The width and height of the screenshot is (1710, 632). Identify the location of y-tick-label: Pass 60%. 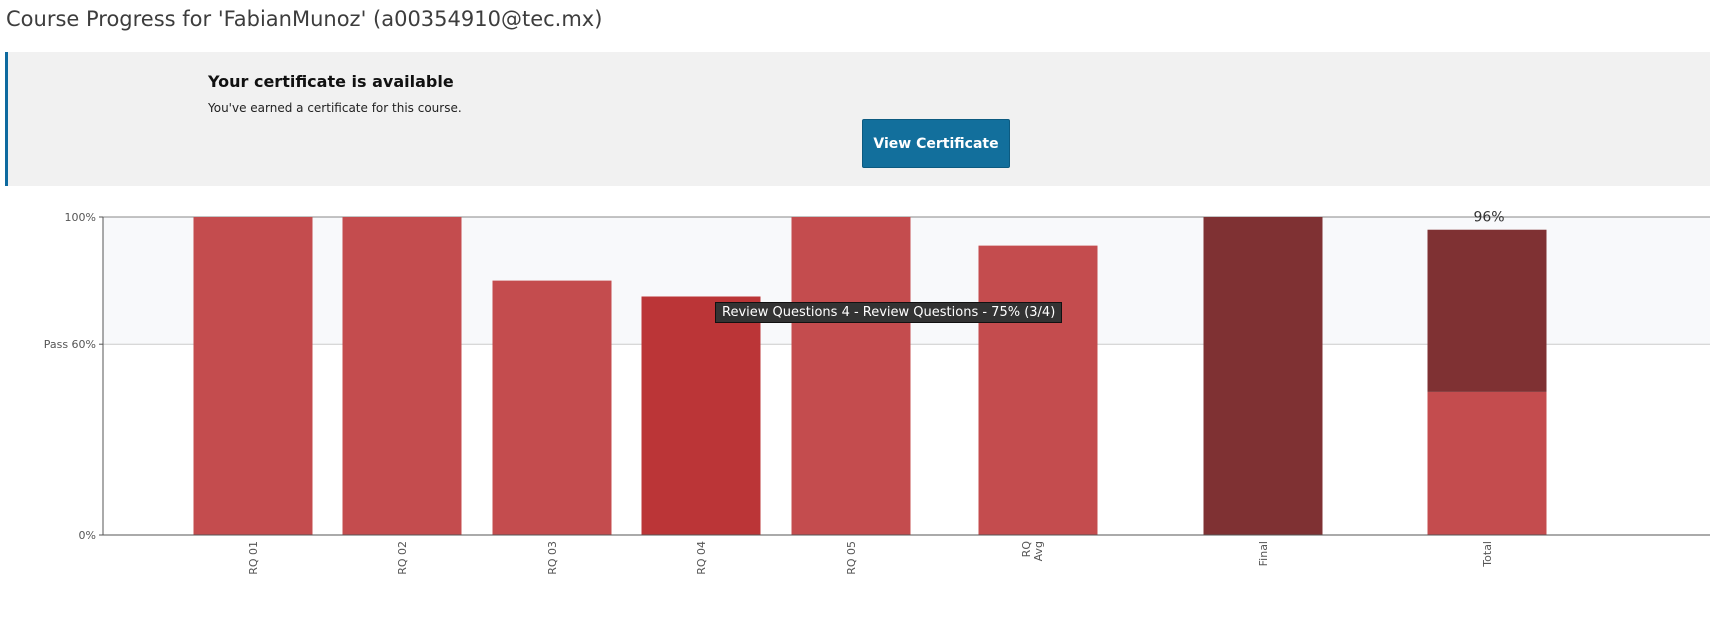
(70, 344).